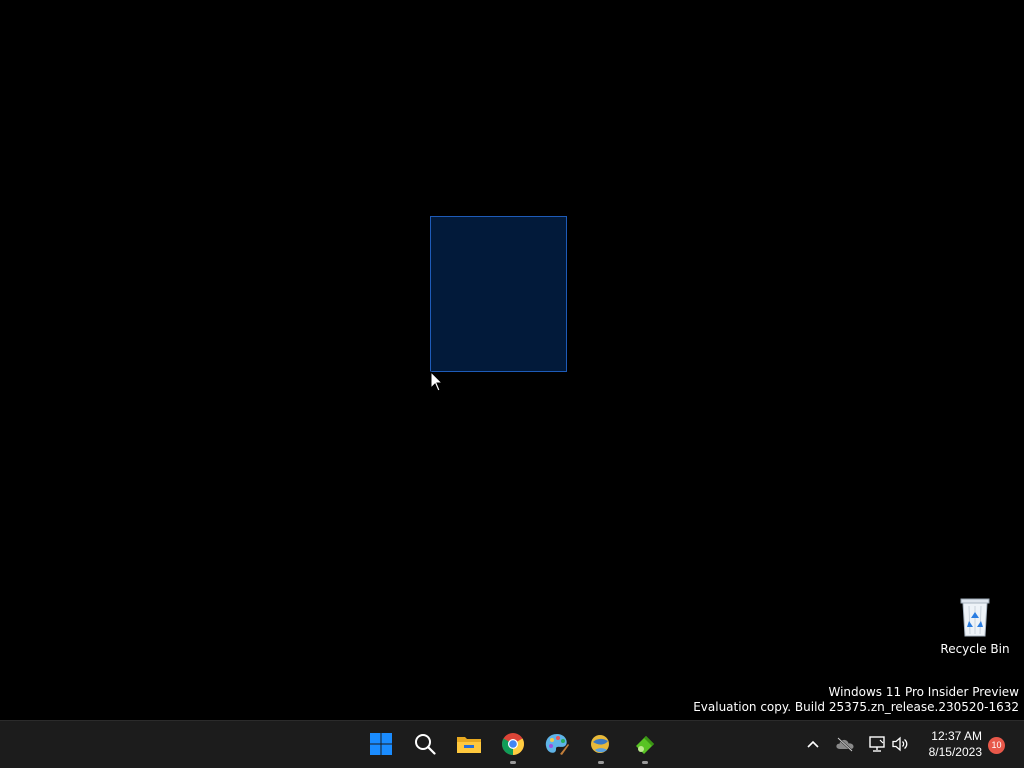  I want to click on app-6-button, so click(601, 746).